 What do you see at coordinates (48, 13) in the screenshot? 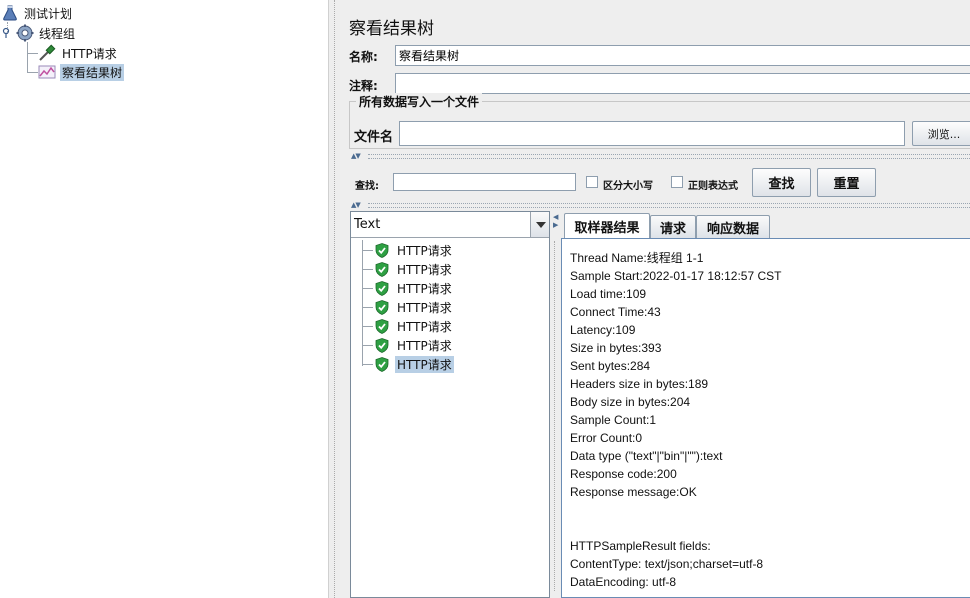
I see `tree-node-label: 测试计划` at bounding box center [48, 13].